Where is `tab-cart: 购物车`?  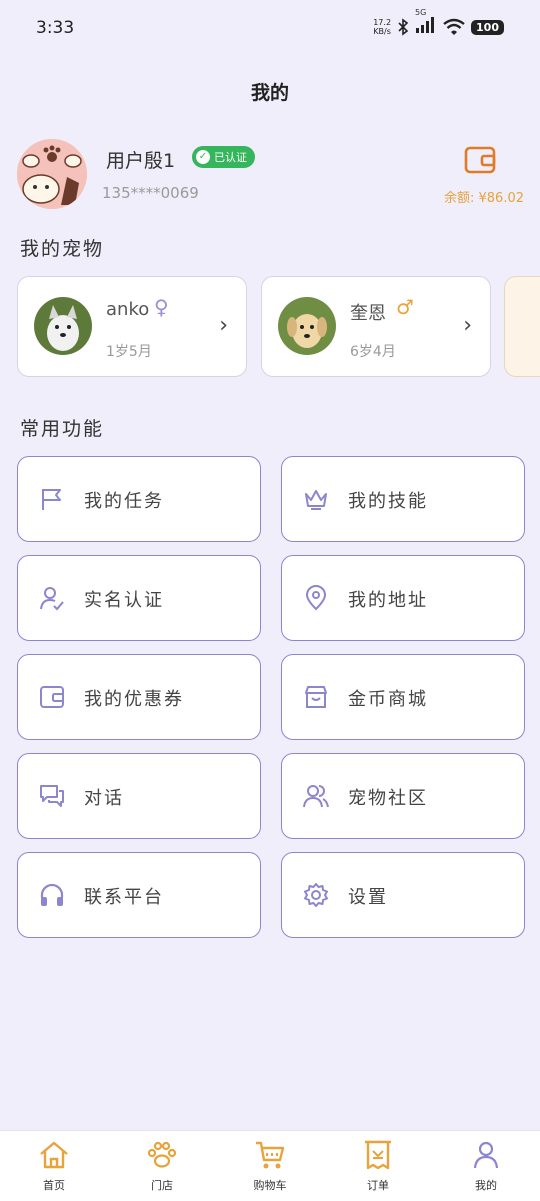
tab-cart: 购物车 is located at coordinates (270, 1166).